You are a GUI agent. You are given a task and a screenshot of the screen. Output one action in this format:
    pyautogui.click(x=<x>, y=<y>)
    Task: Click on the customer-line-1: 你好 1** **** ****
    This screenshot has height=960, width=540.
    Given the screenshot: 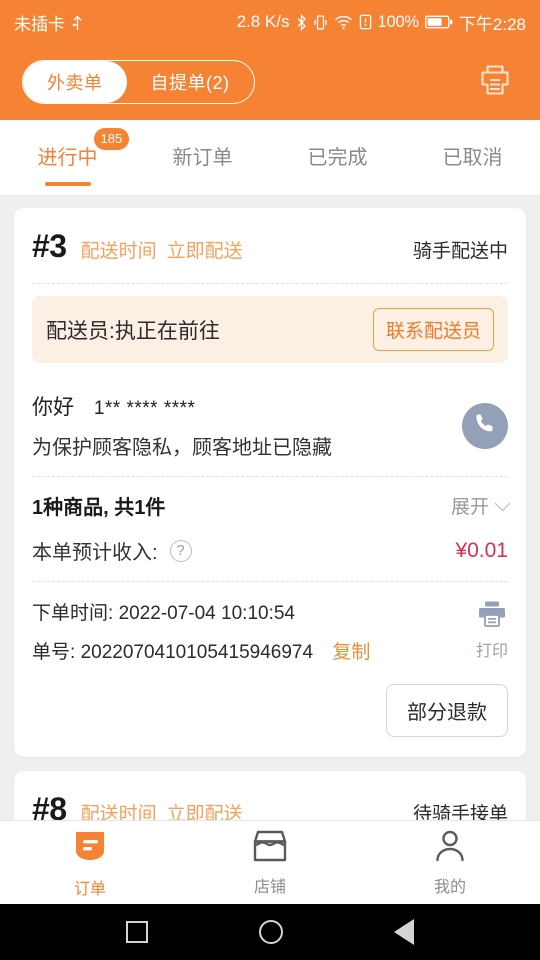 What is the action you would take?
    pyautogui.click(x=182, y=406)
    